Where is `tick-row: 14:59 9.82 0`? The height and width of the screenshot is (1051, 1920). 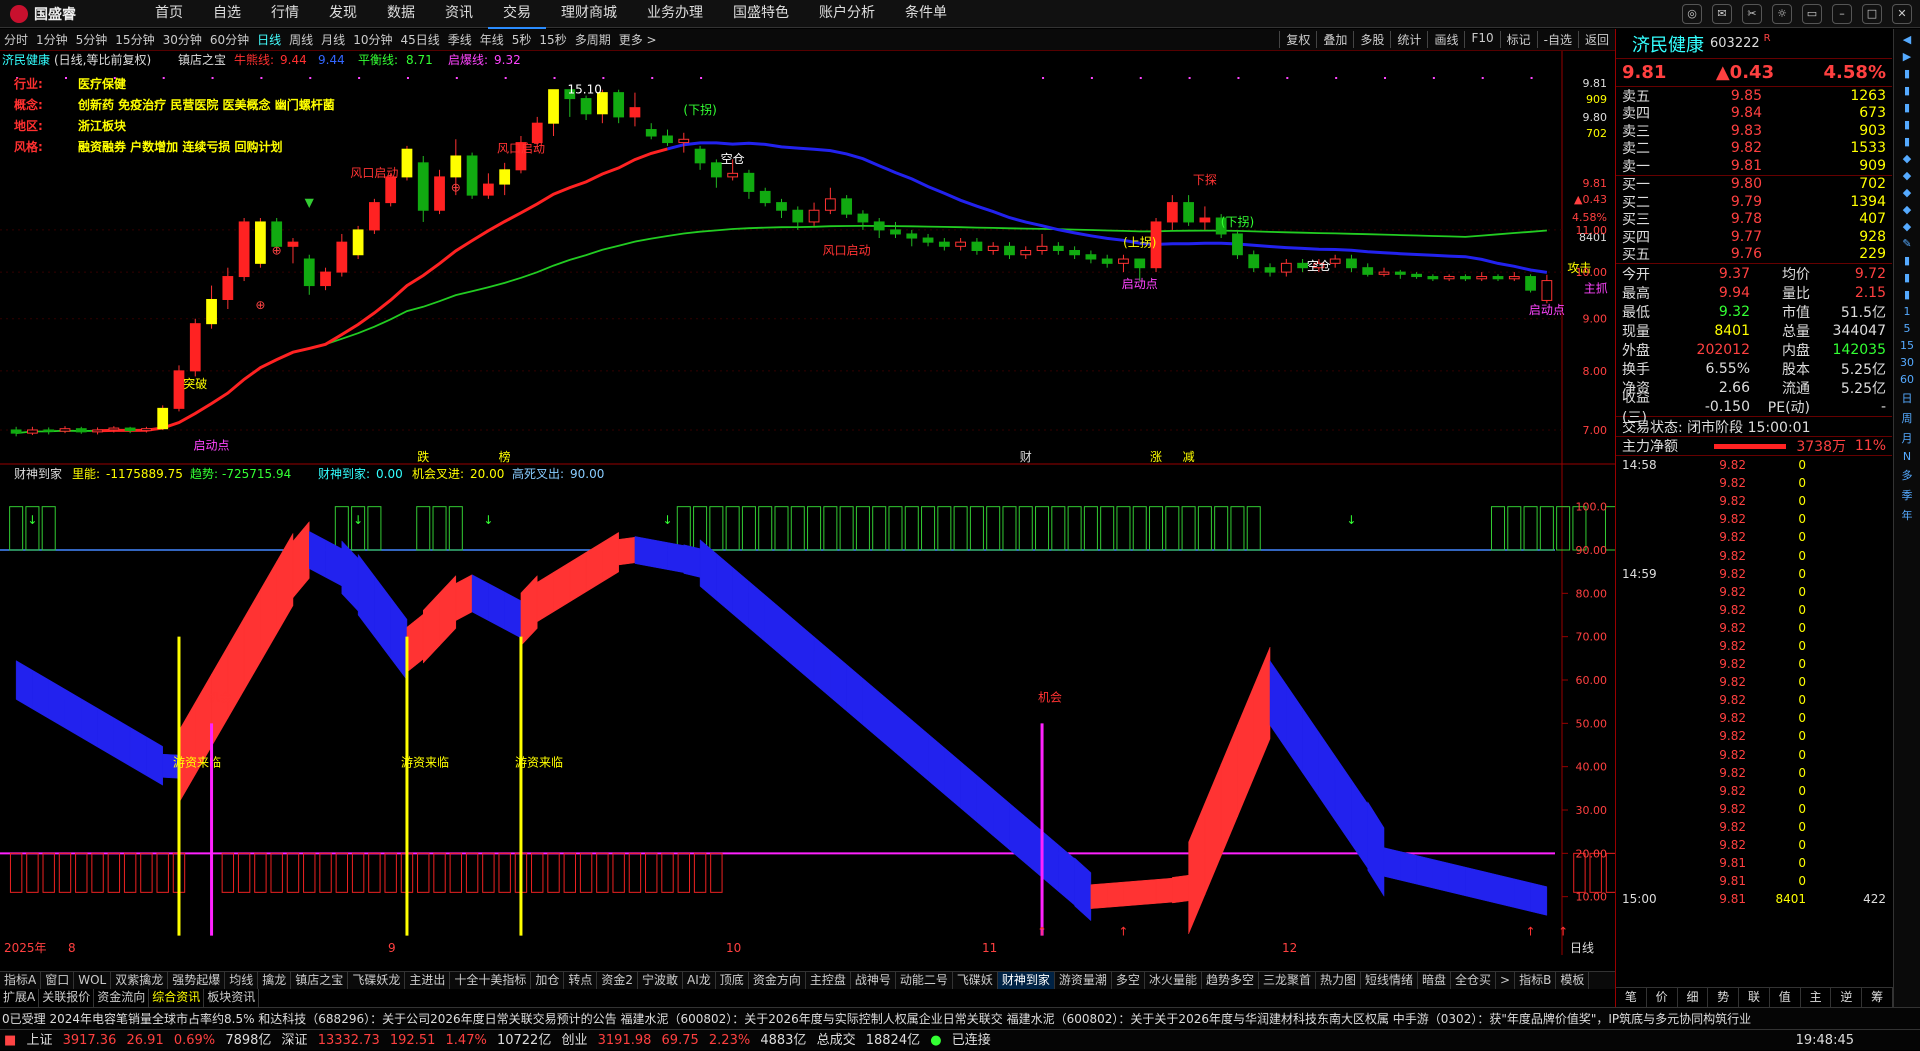
tick-row: 14:59 9.82 0 is located at coordinates (1754, 574).